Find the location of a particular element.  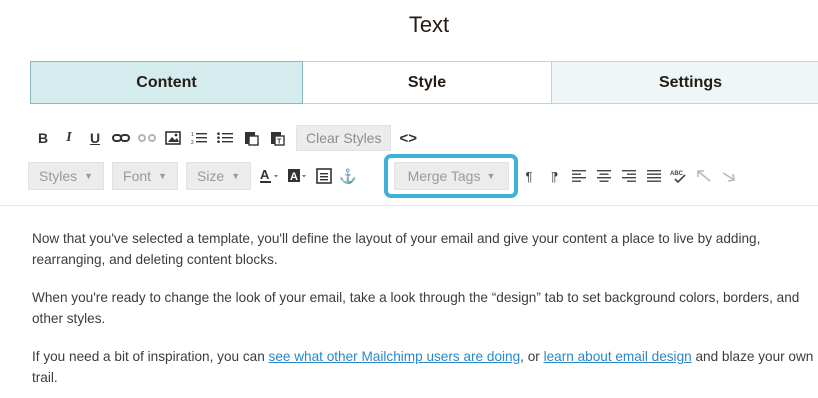

editor-tabs: Content Style Settings is located at coordinates (424, 82).